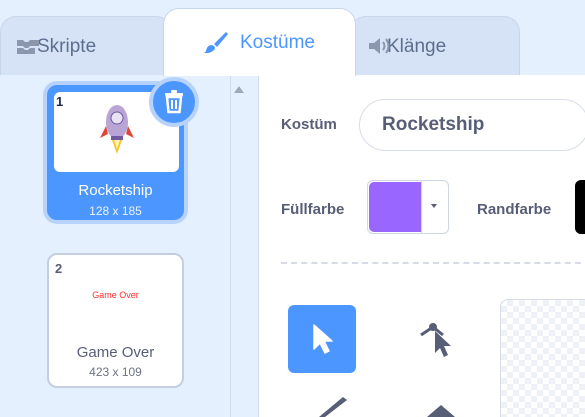 This screenshot has width=585, height=417. Describe the element at coordinates (331, 407) in the screenshot. I see `brush-tool-icon` at that location.